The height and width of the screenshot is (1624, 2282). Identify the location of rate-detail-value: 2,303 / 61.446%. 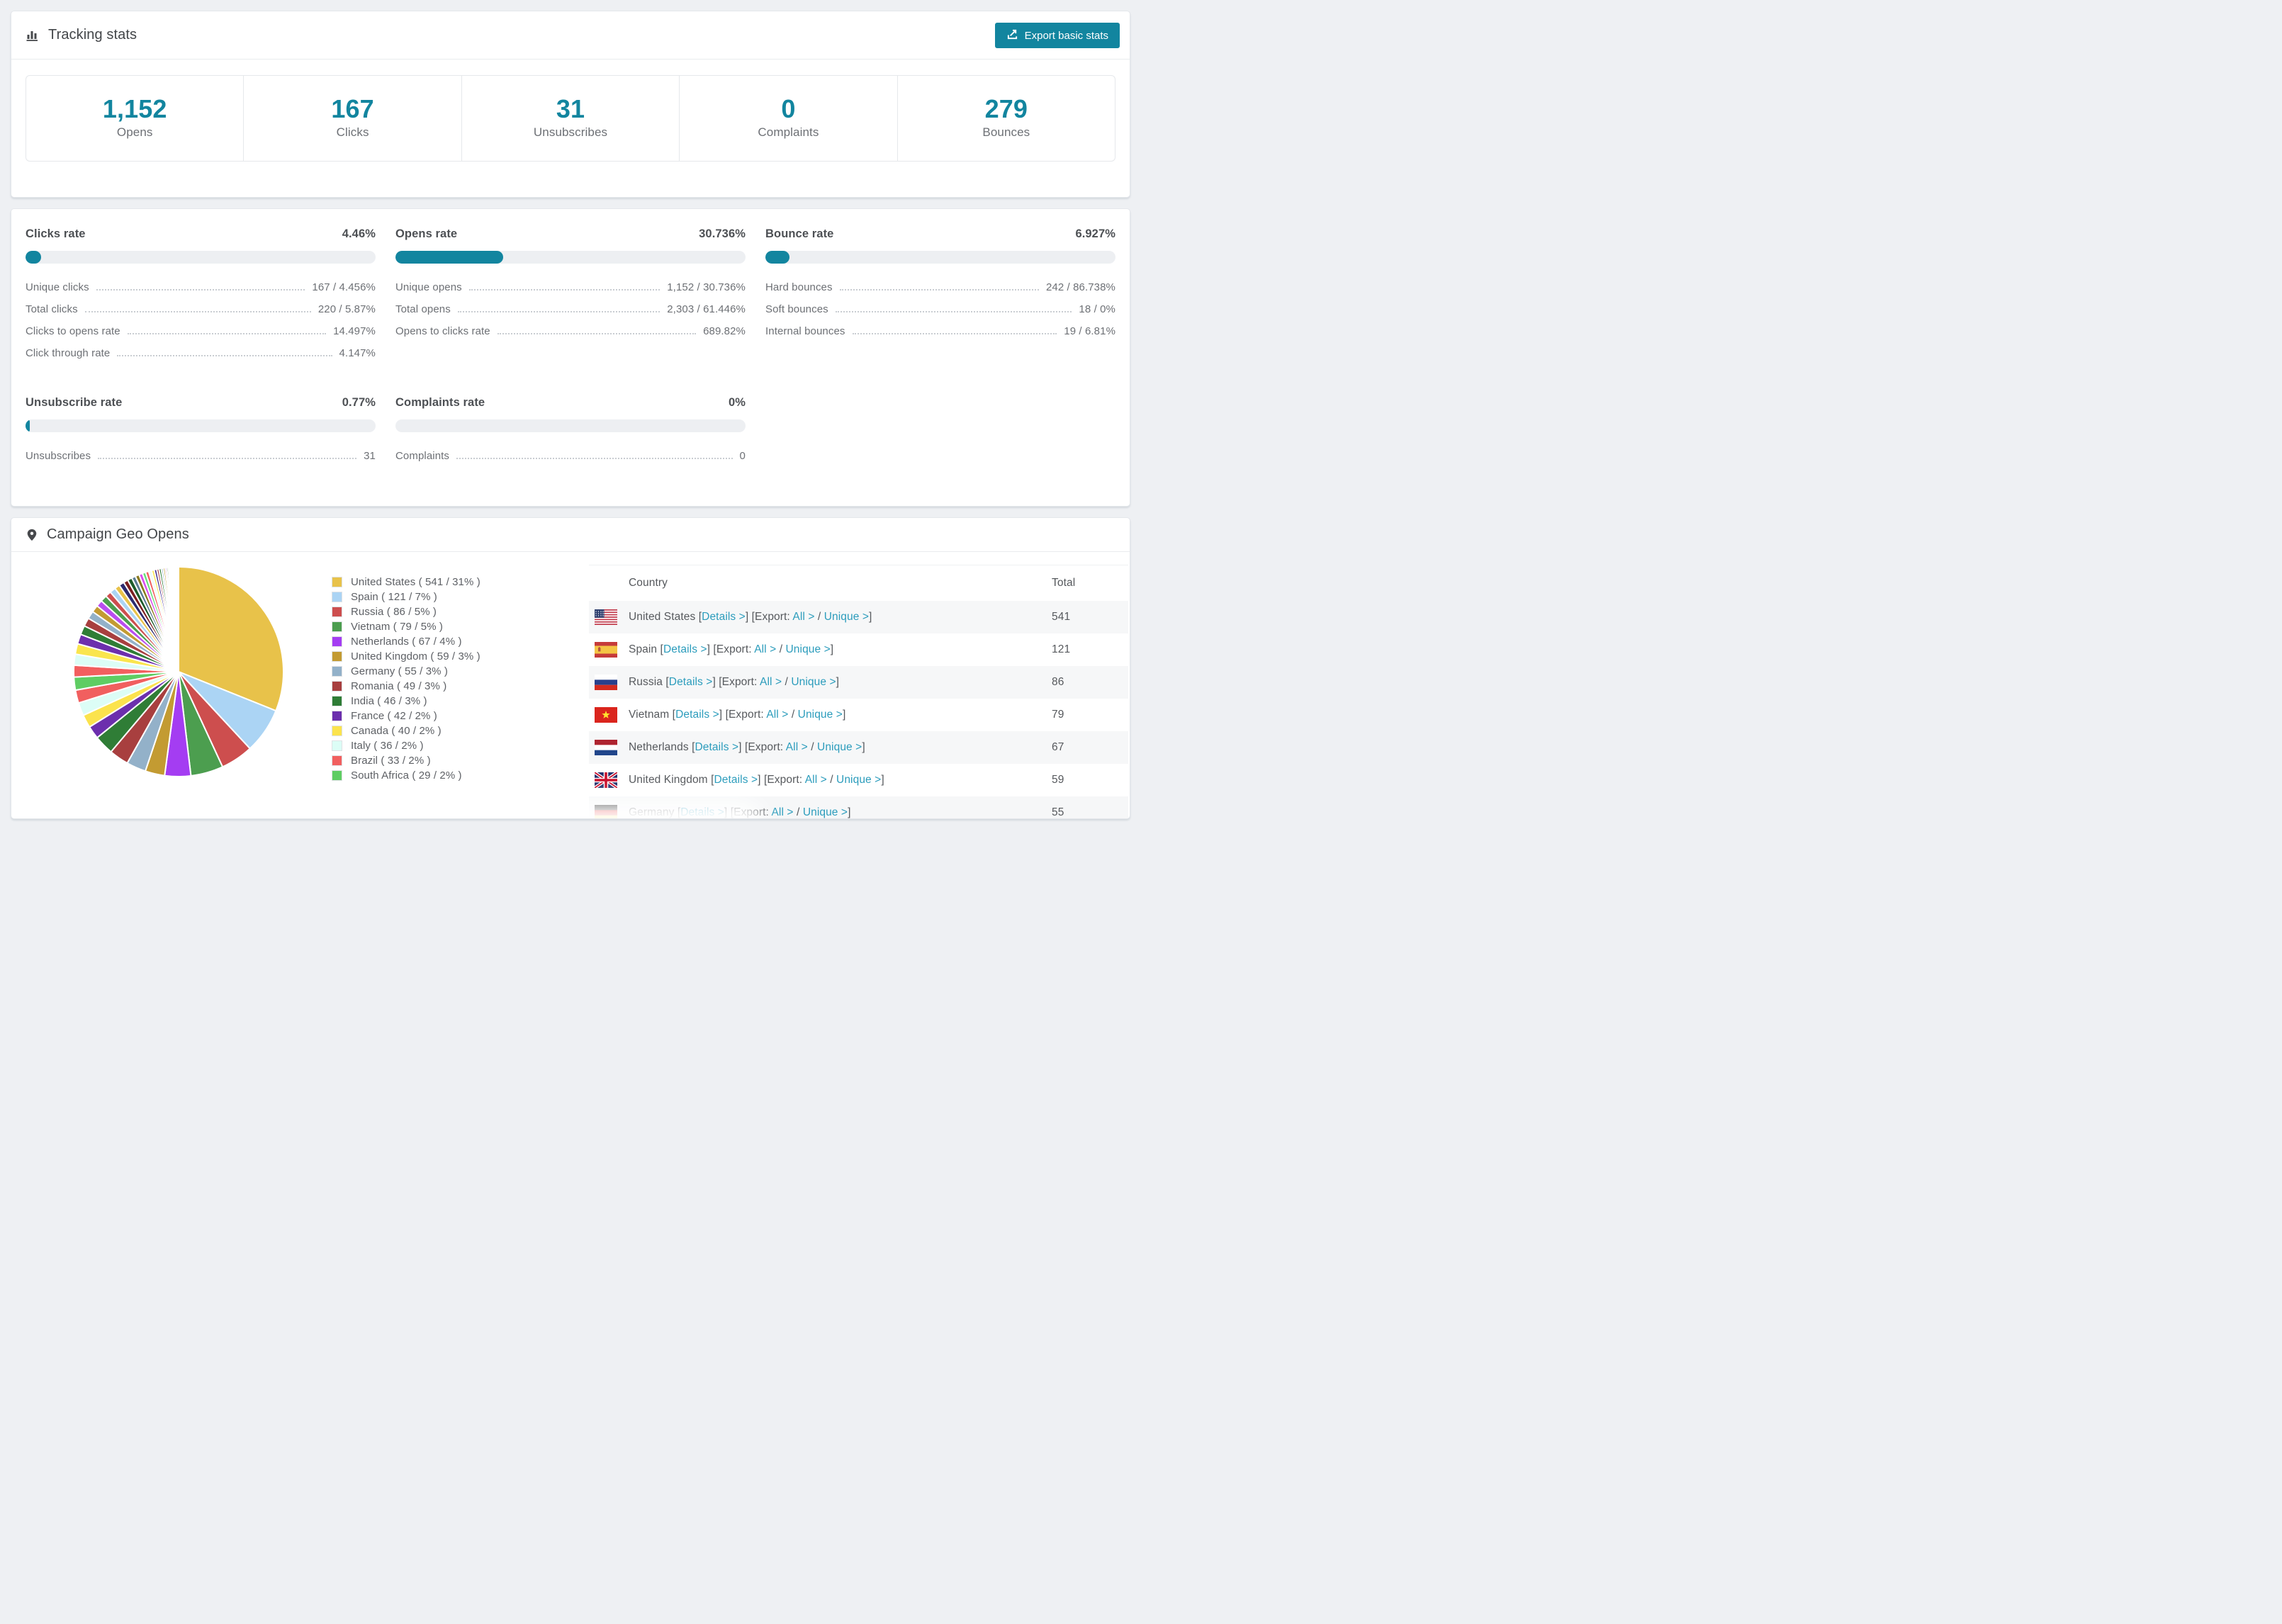
(706, 310).